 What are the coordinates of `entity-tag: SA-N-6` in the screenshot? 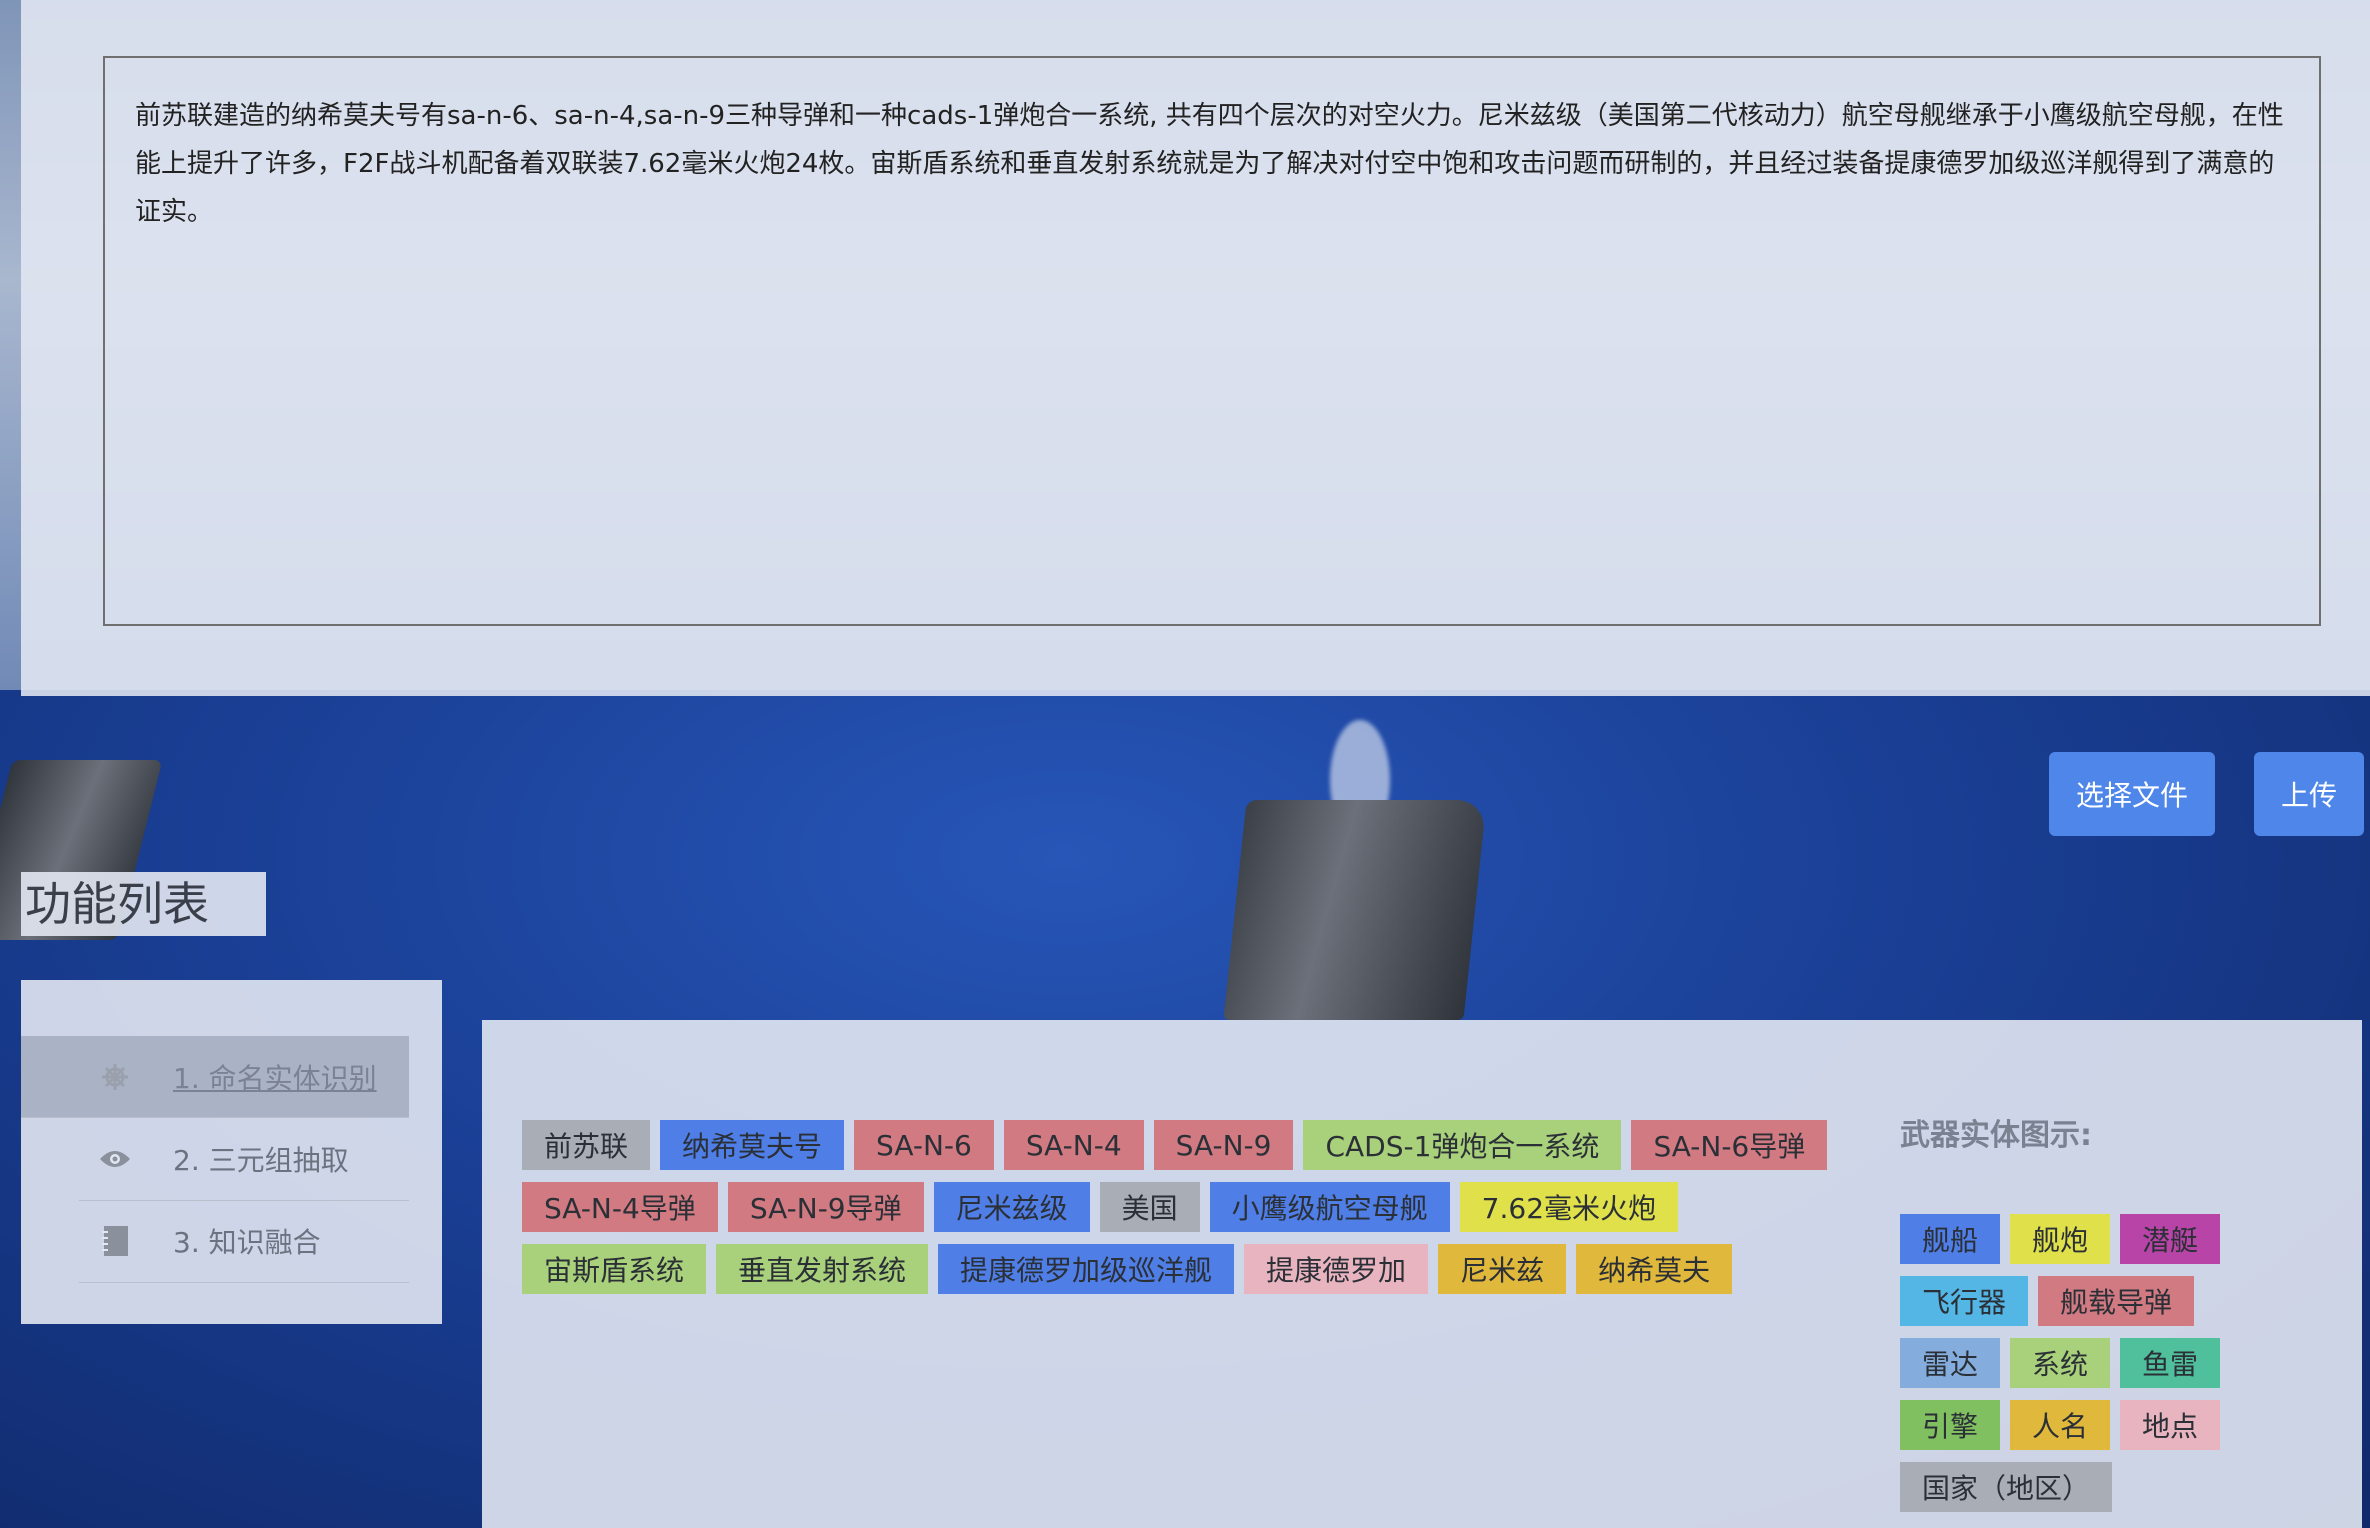 It's located at (924, 1145).